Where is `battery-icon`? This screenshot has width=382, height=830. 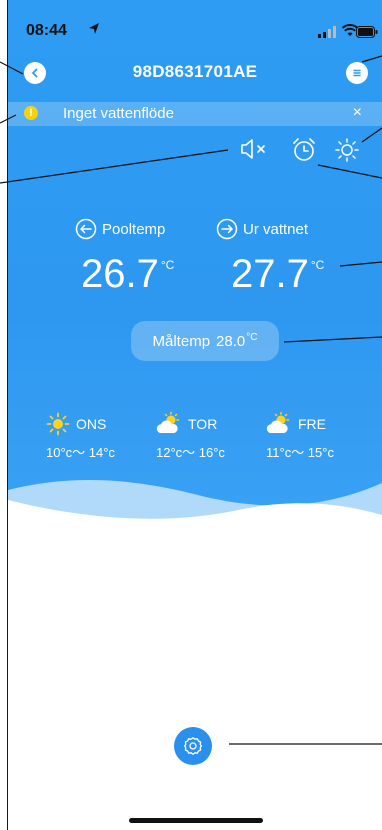
battery-icon is located at coordinates (367, 32).